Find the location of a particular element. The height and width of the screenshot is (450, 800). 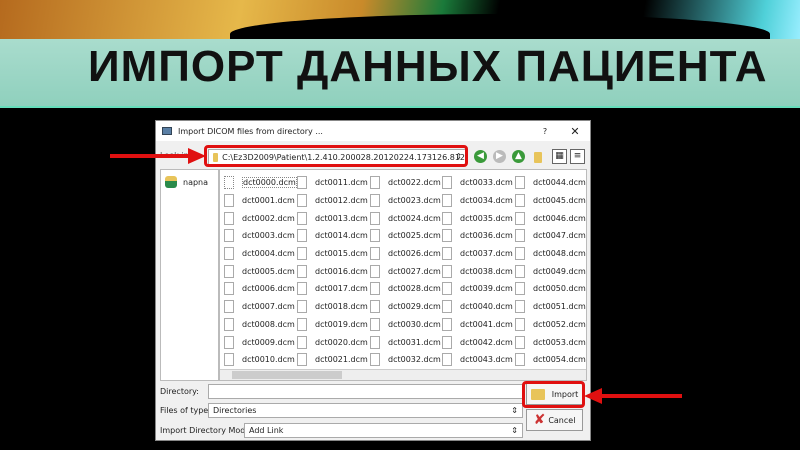

file-item: dct0004.dcm is located at coordinates (260, 254).